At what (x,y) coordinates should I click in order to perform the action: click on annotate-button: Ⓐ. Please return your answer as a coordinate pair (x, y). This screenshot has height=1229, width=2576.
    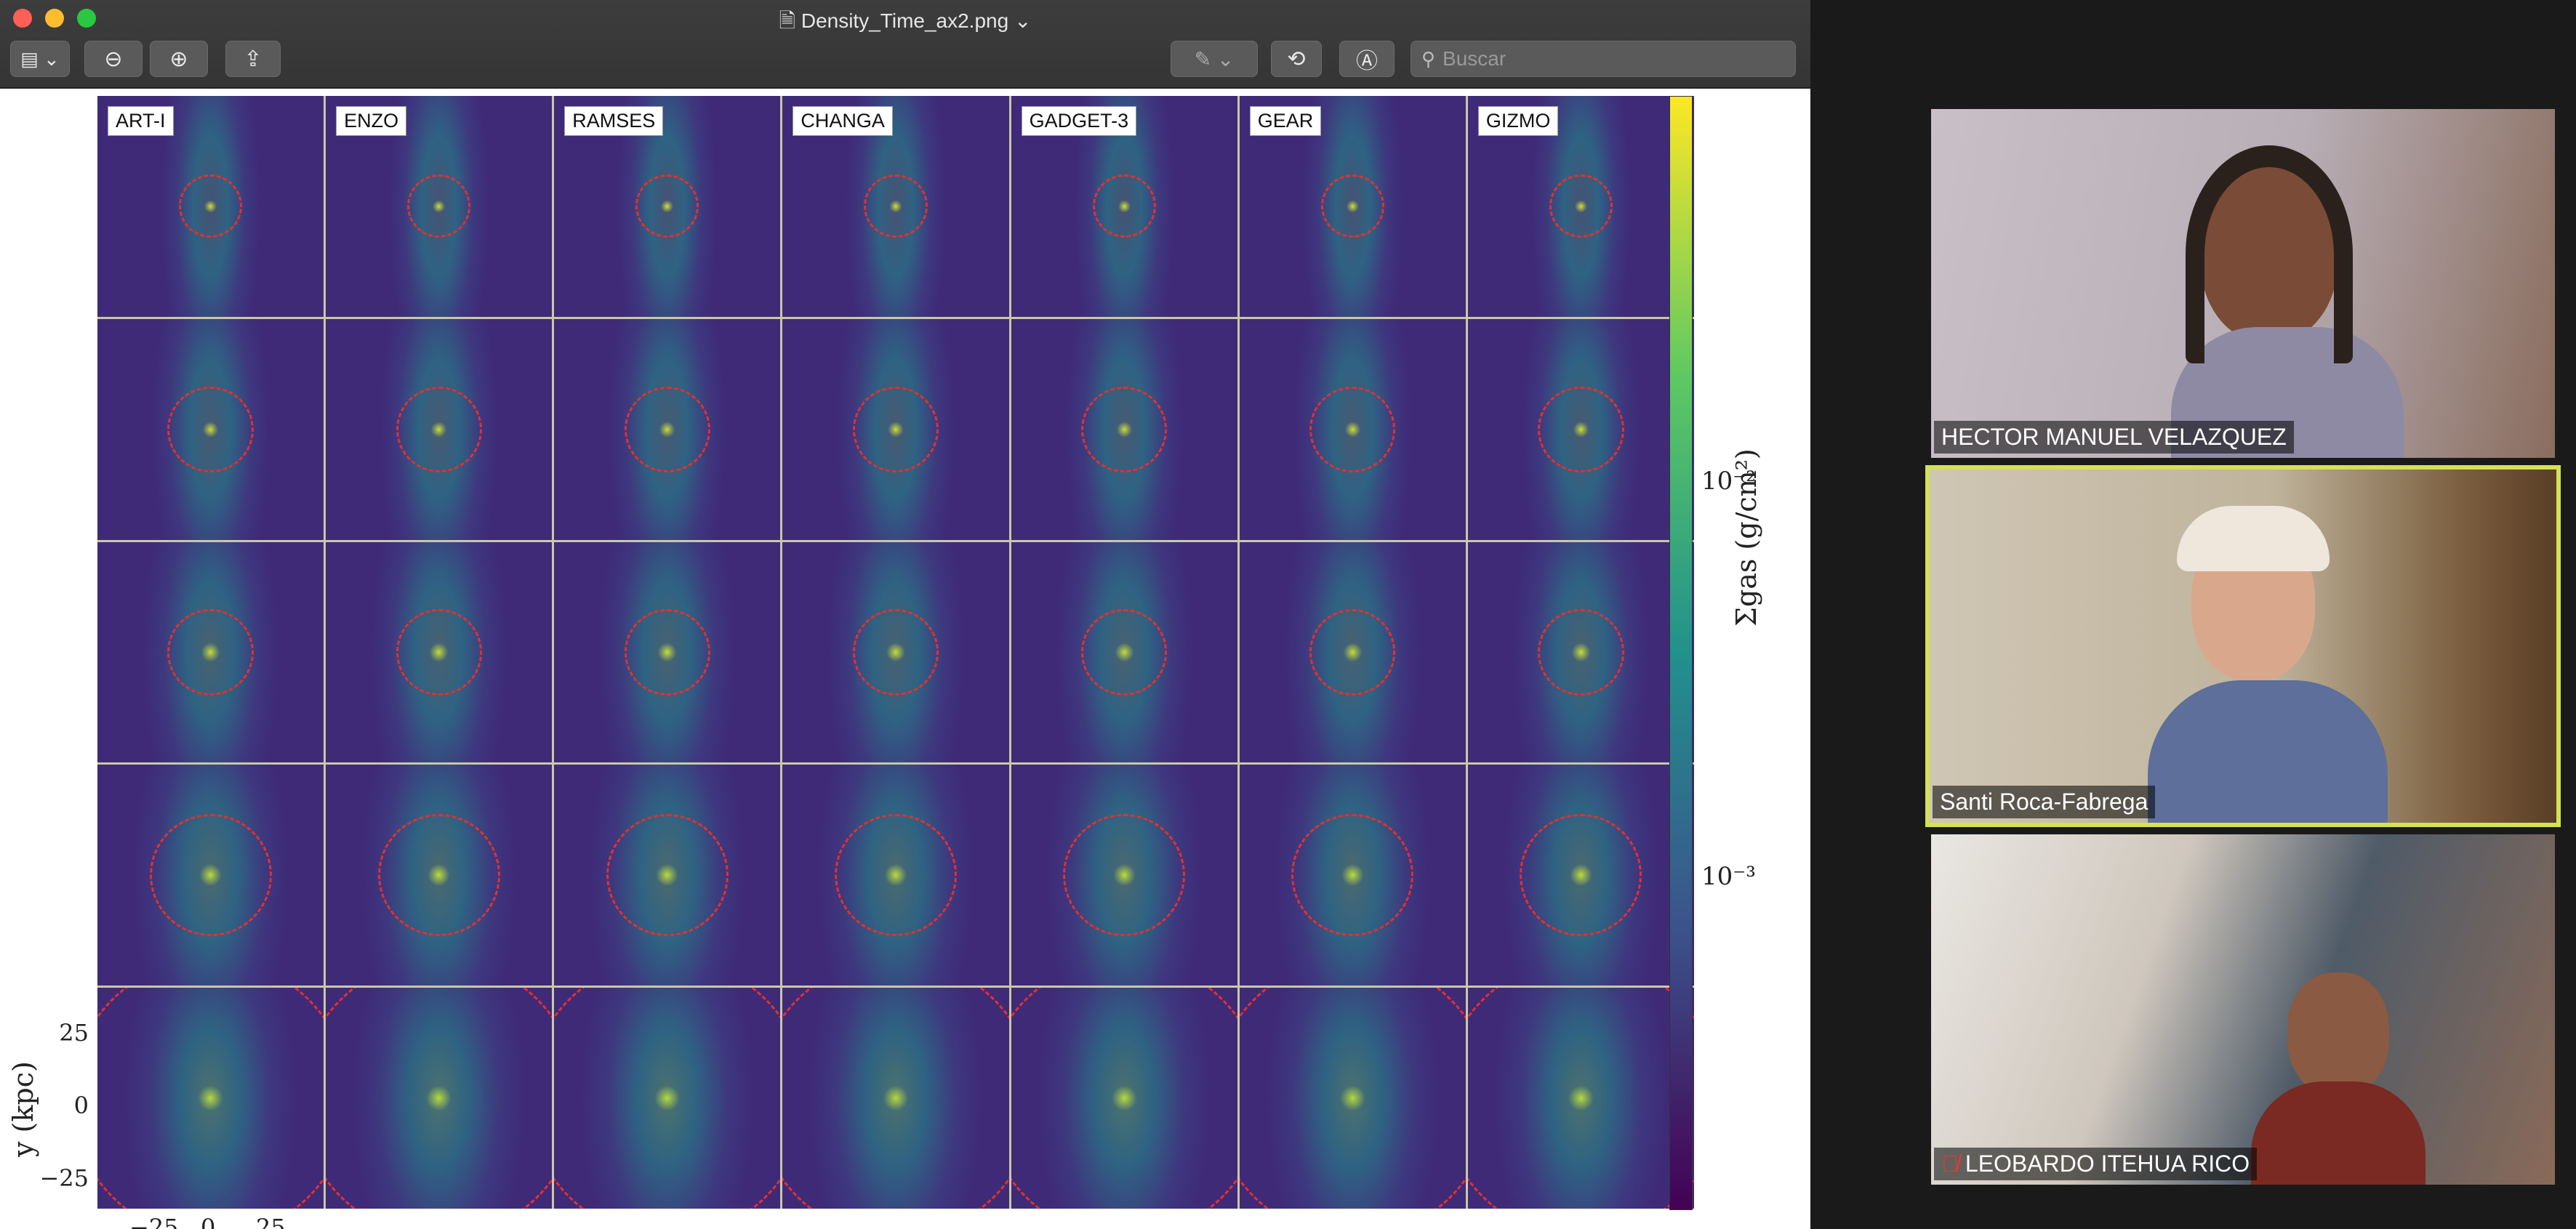
    Looking at the image, I should click on (1367, 59).